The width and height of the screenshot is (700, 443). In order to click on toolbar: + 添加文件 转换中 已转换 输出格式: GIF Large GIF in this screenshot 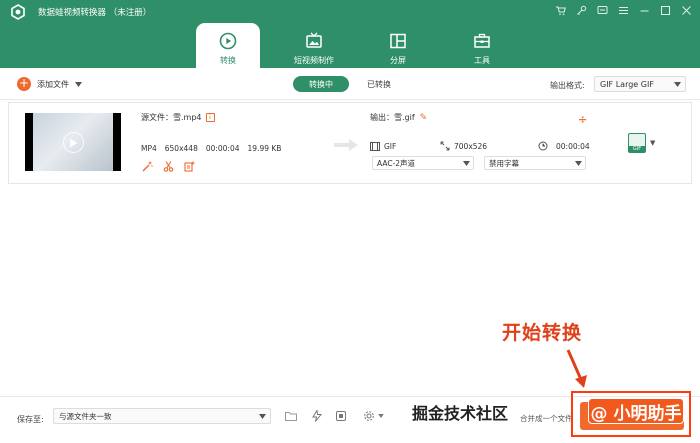, I will do `click(350, 84)`.